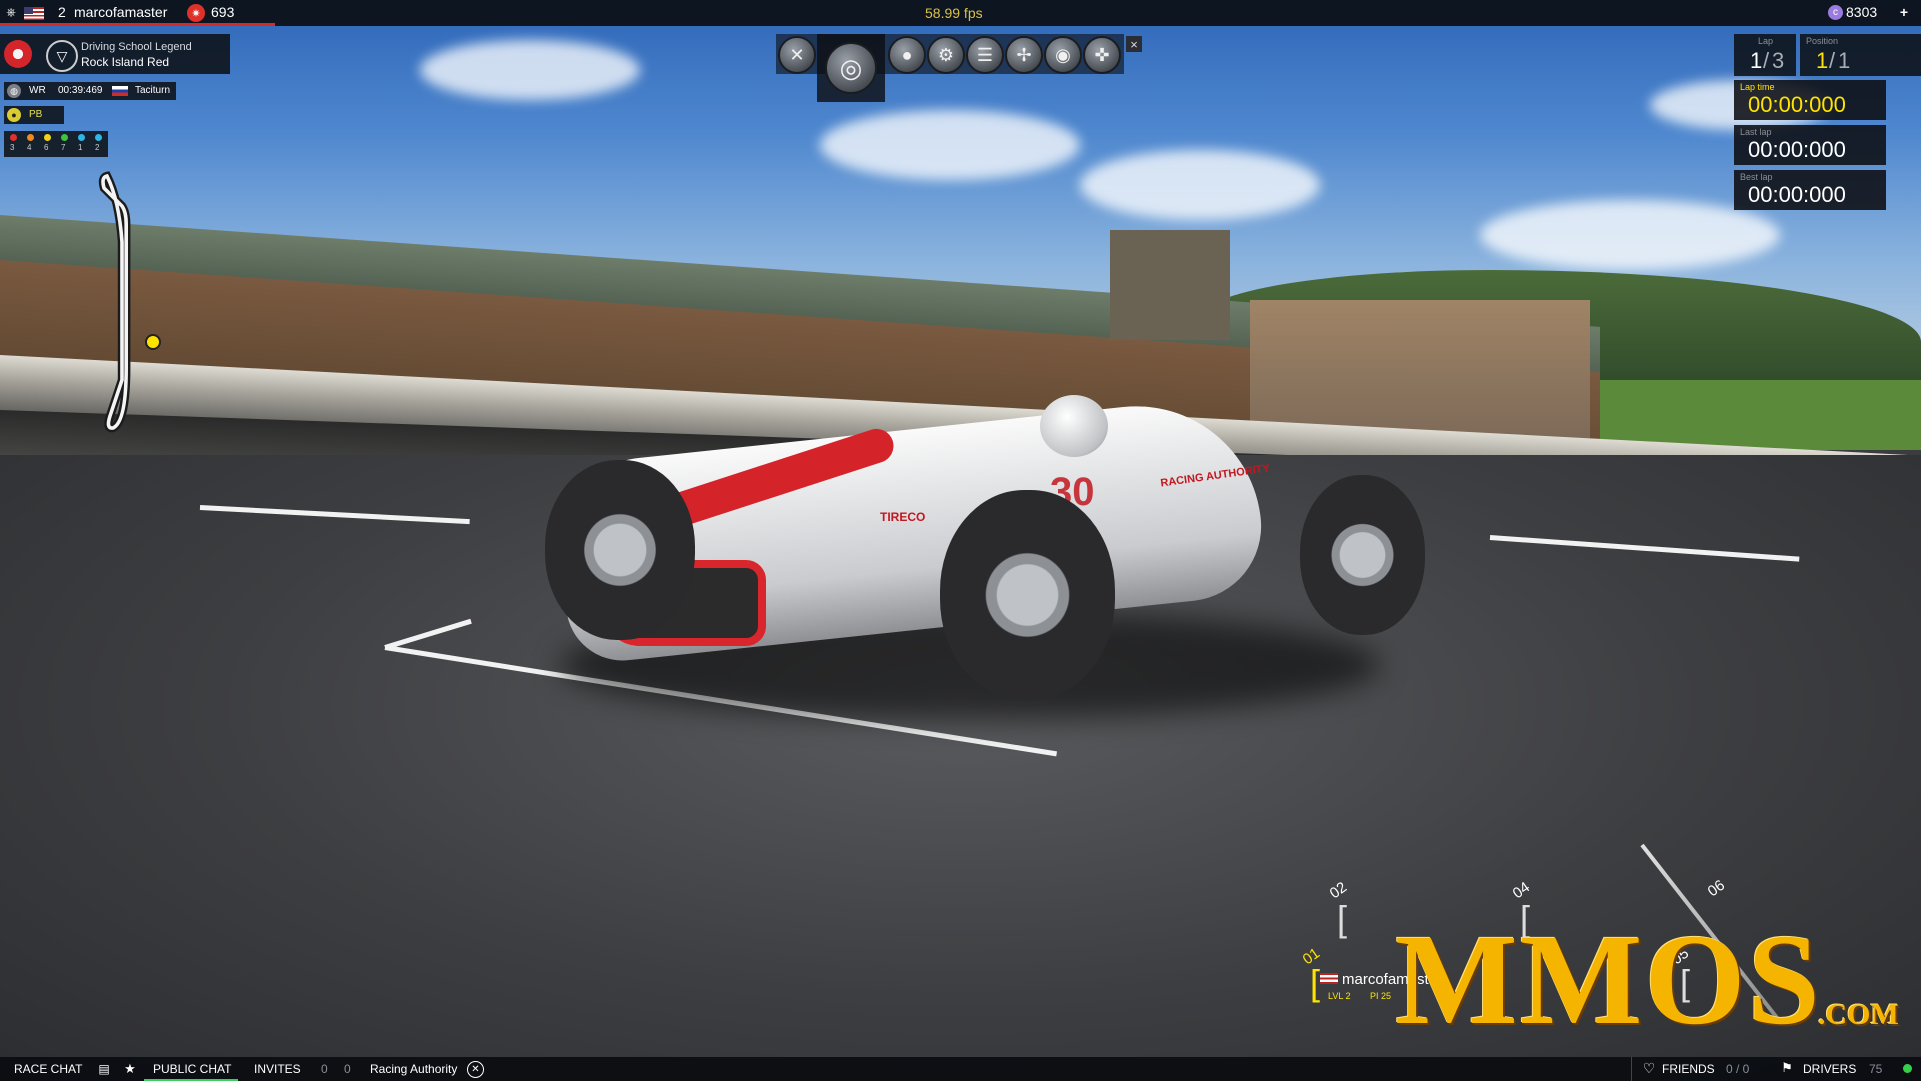 The width and height of the screenshot is (1921, 1081). I want to click on best-lap-label: Best lap, so click(1756, 177).